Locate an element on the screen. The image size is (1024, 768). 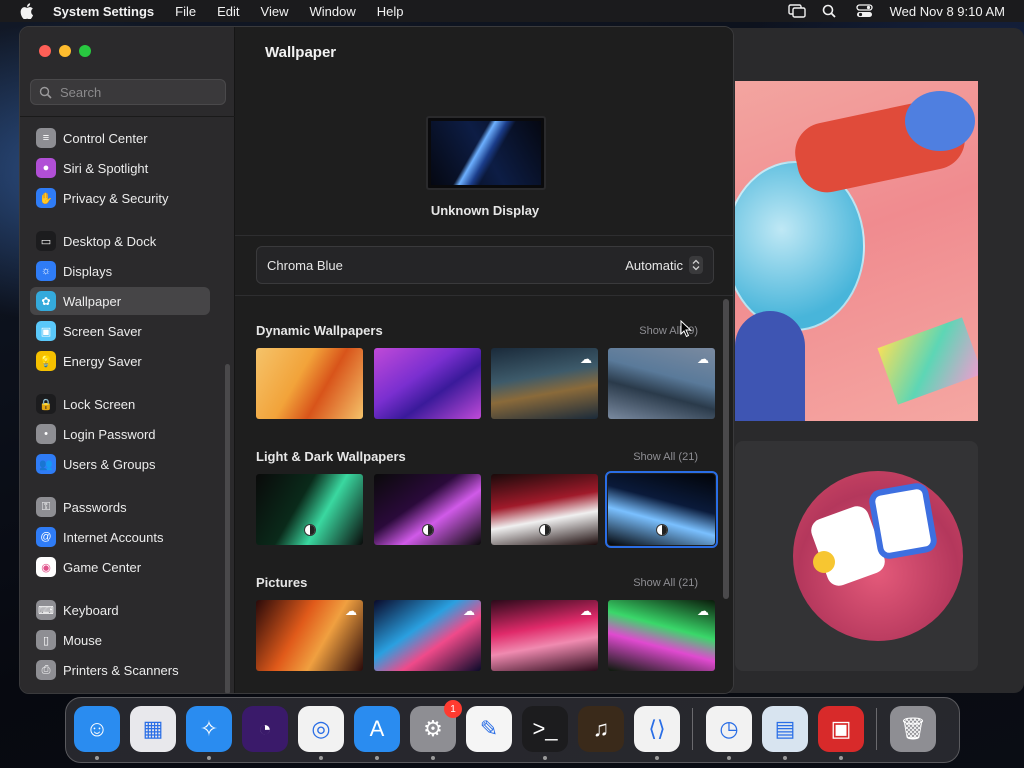
menu-app-name: System Settings is located at coordinates (103, 11).